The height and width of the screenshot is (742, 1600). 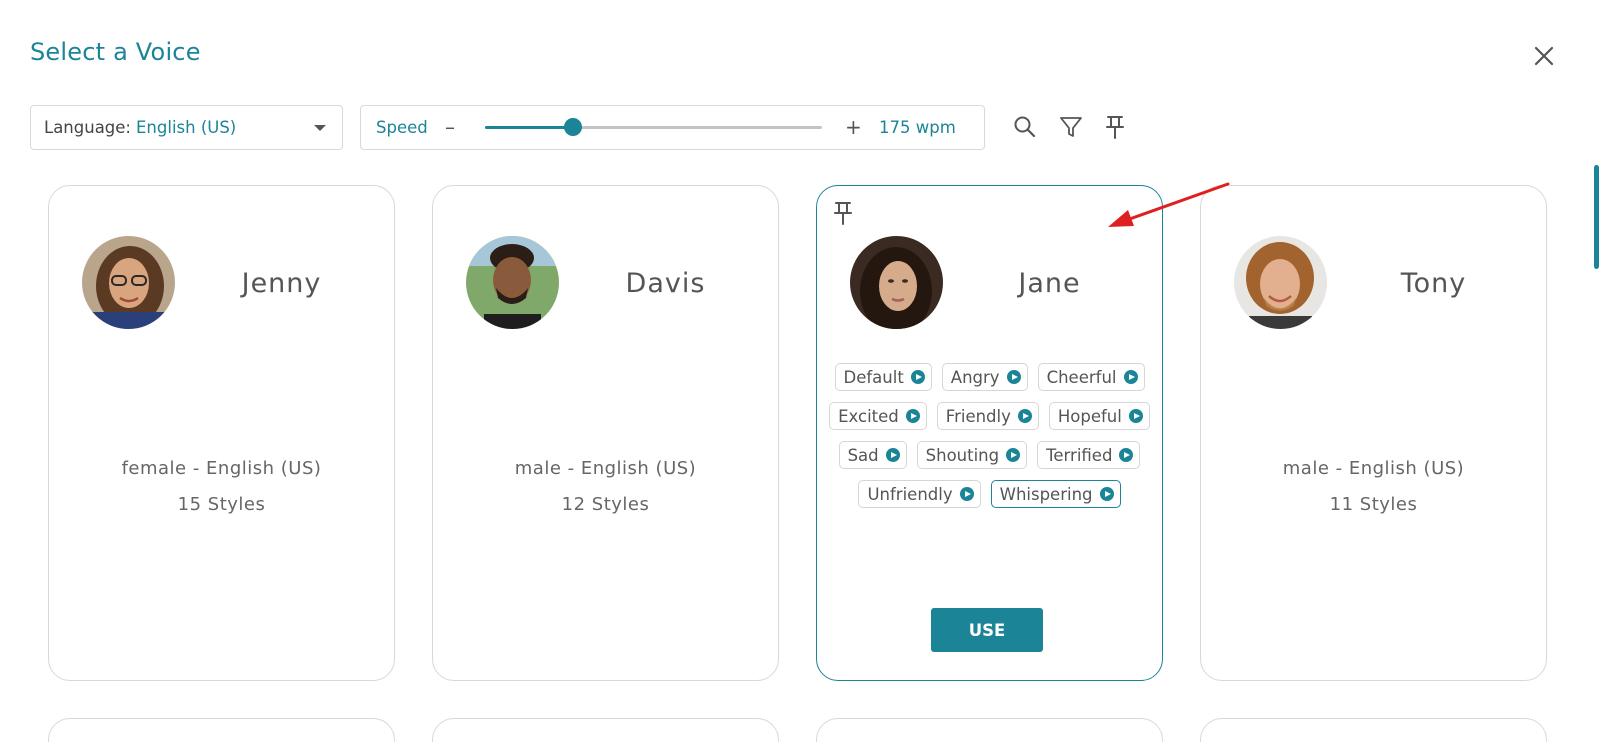 What do you see at coordinates (910, 494) in the screenshot?
I see `style-chip-label: Unfriendly` at bounding box center [910, 494].